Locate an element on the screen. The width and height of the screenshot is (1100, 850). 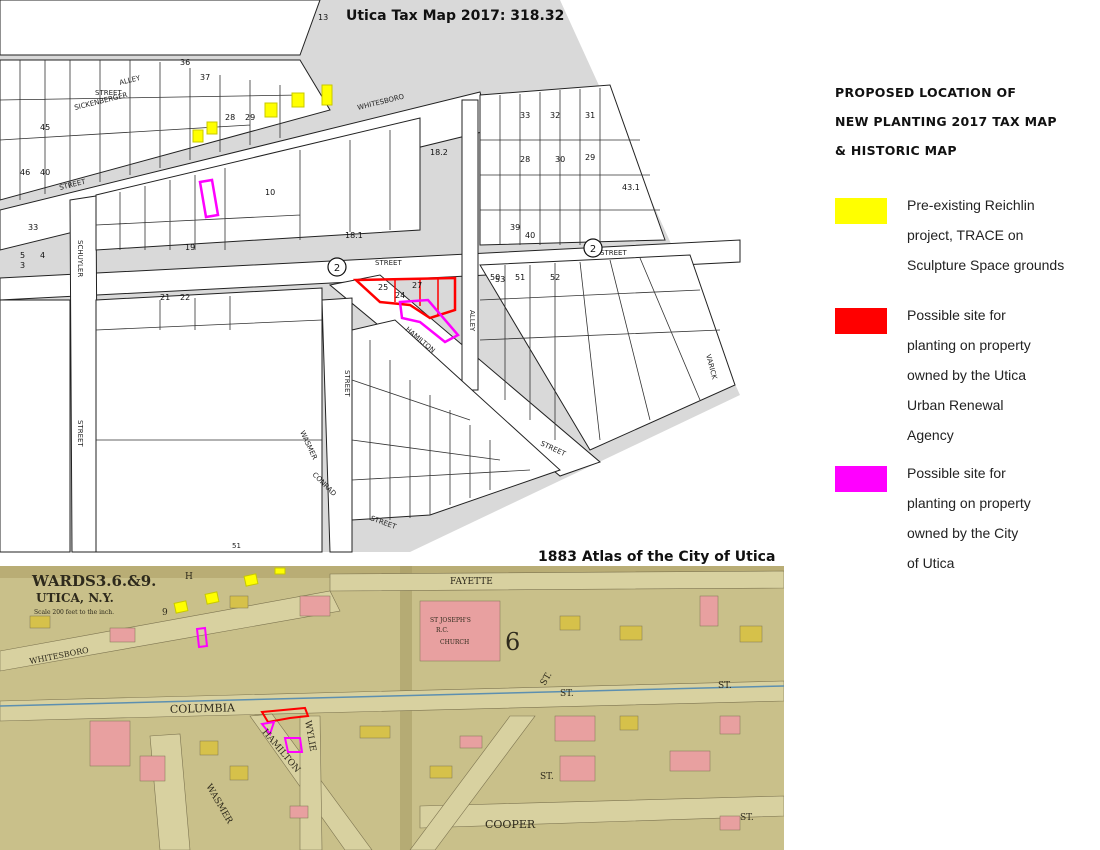
lot-number: 24 is located at coordinates (400, 295).